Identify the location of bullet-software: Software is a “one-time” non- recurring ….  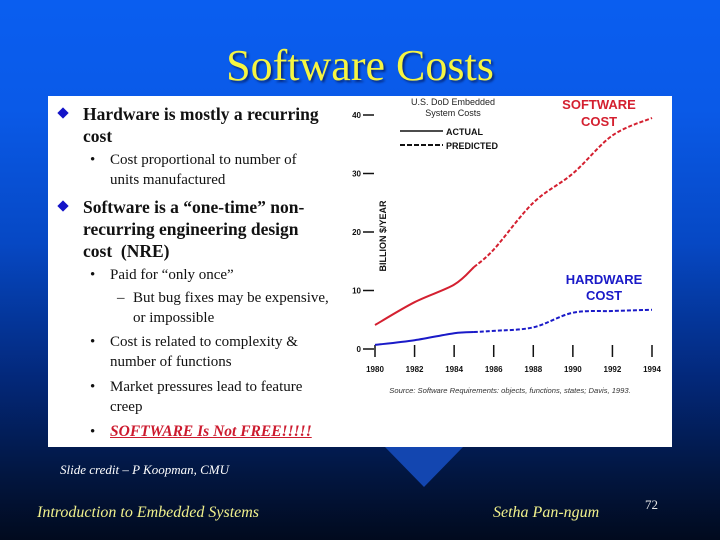
(202, 229).